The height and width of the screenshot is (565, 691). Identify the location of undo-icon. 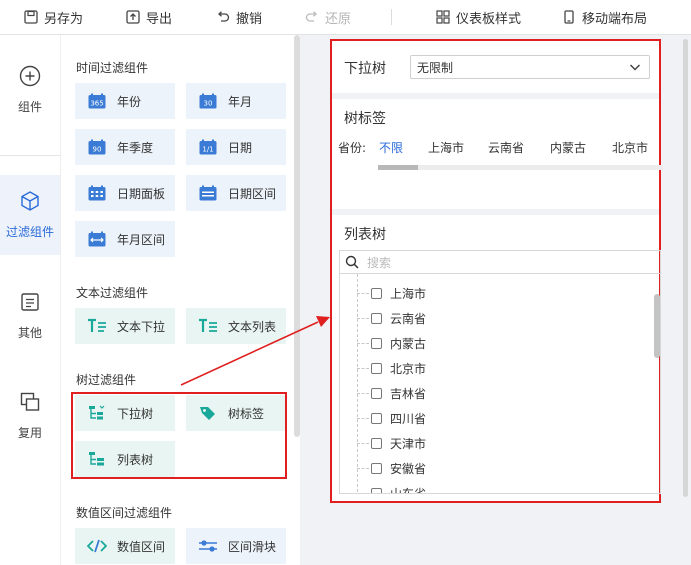
(223, 17).